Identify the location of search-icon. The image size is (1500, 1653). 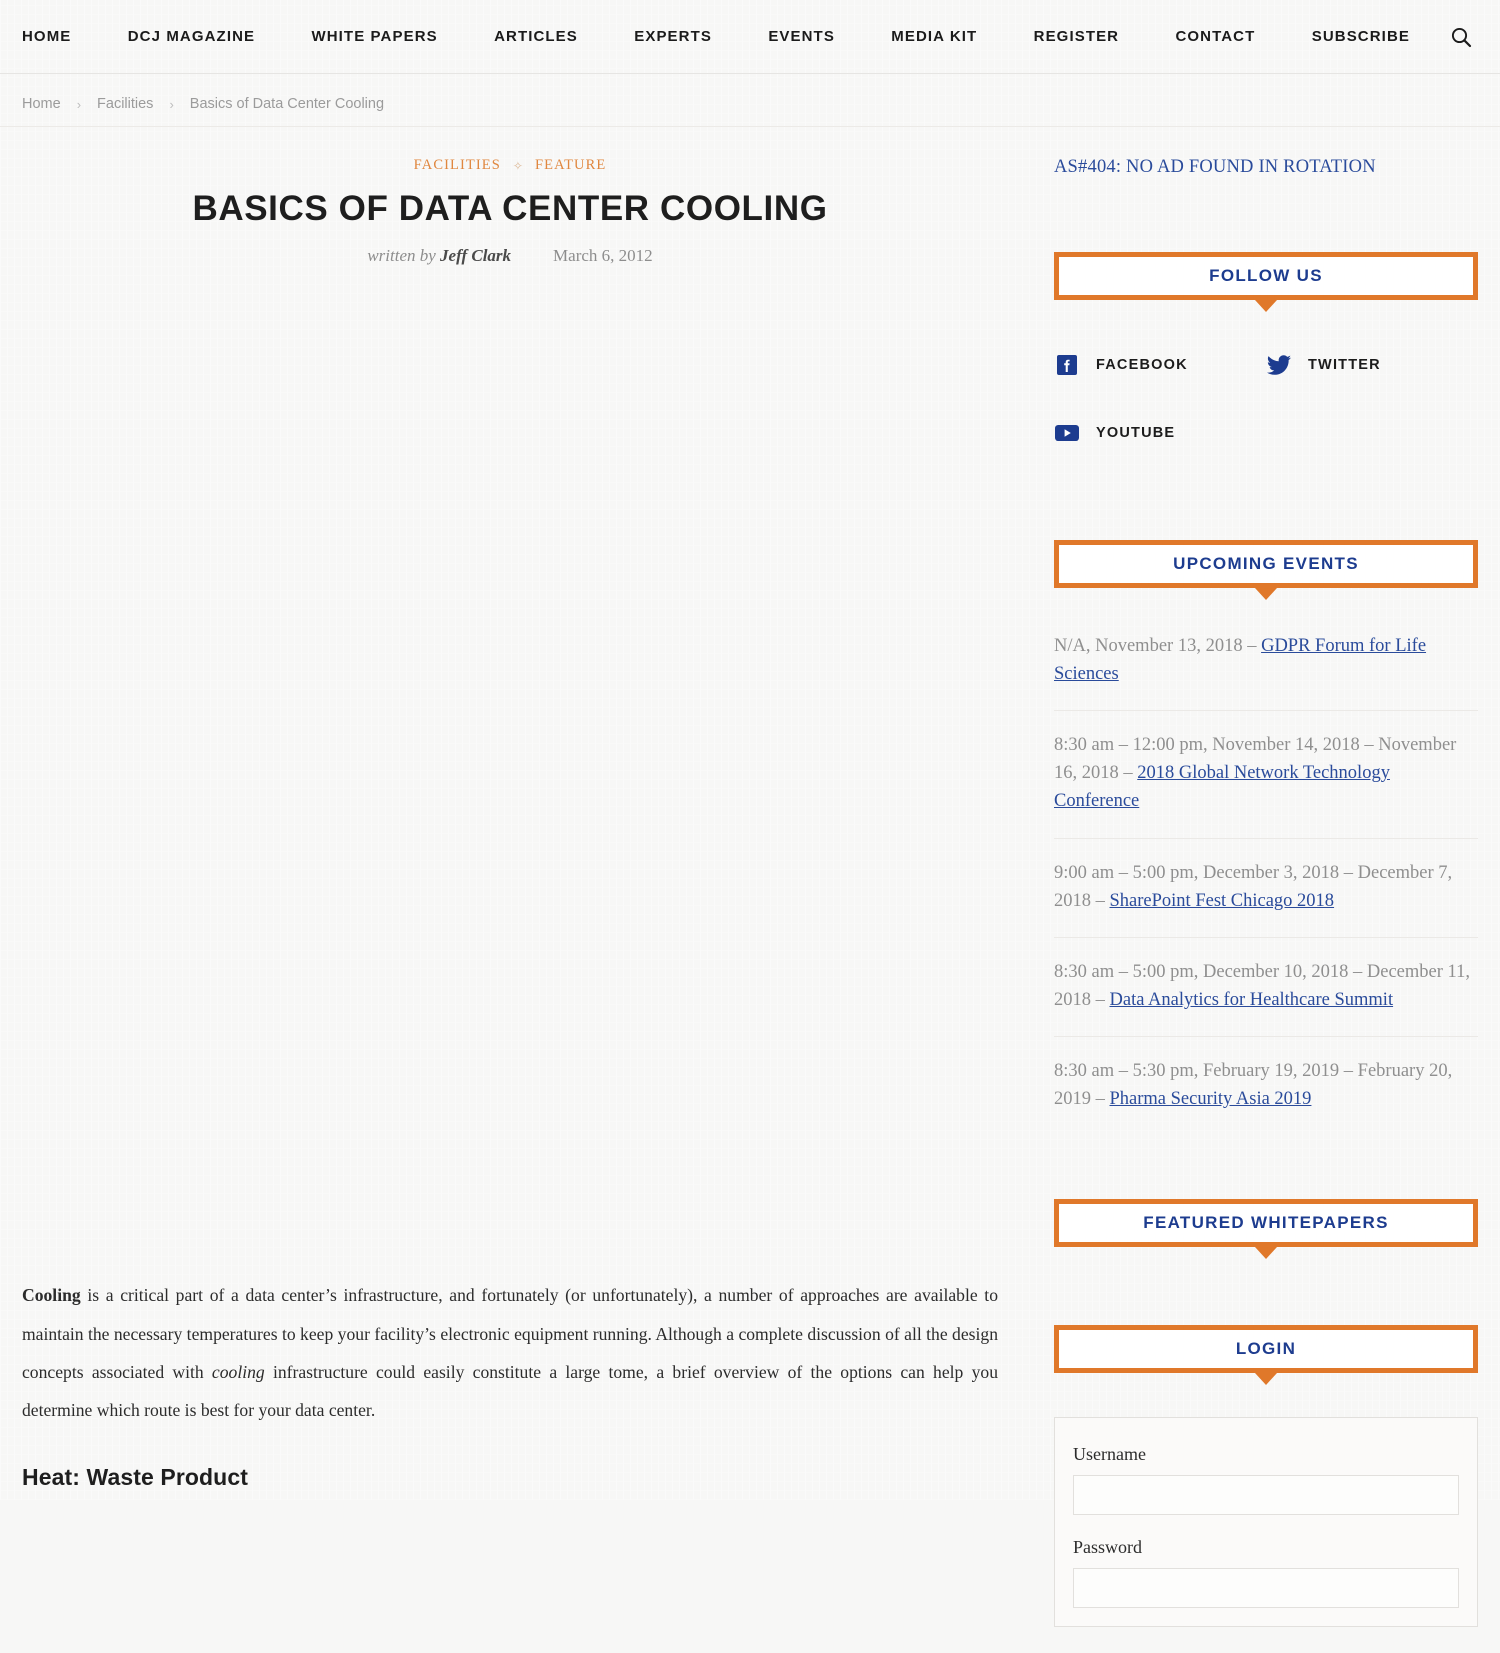
(1461, 37).